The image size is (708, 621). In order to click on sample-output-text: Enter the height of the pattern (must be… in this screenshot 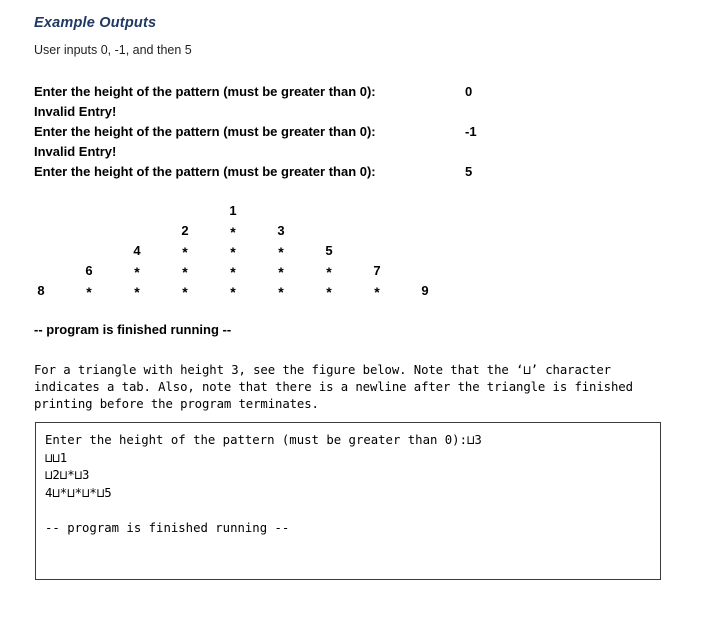, I will do `click(349, 484)`.